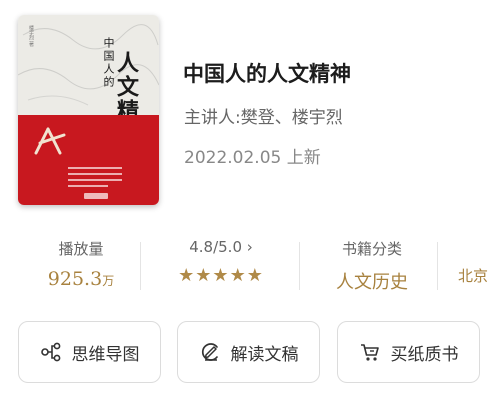 This screenshot has width=500, height=403. What do you see at coordinates (31, 36) in the screenshot?
I see `cover-author: 楼宇烈 著` at bounding box center [31, 36].